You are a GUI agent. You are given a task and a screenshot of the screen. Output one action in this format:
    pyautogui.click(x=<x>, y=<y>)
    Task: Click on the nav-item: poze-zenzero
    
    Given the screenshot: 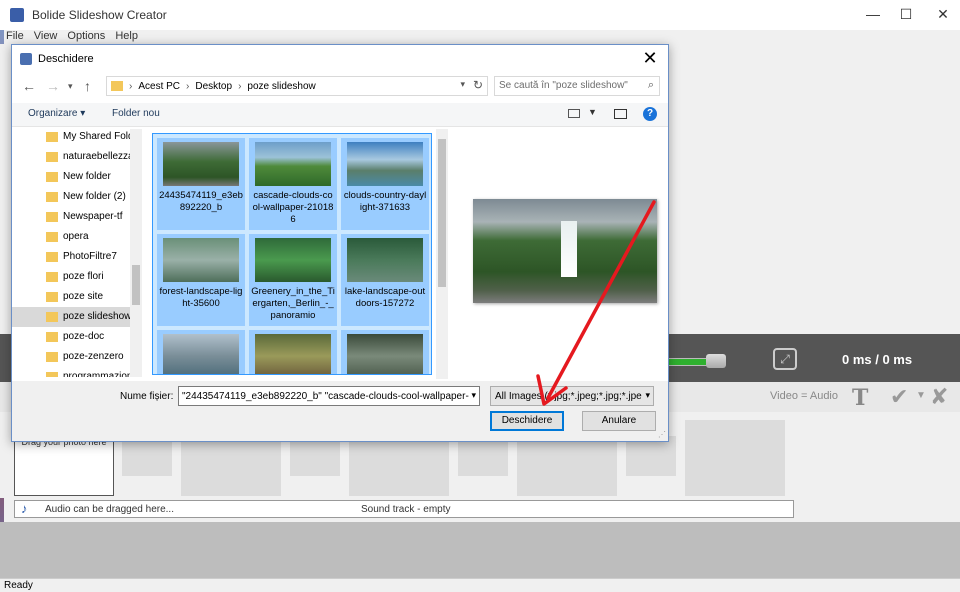 What is the action you would take?
    pyautogui.click(x=71, y=357)
    